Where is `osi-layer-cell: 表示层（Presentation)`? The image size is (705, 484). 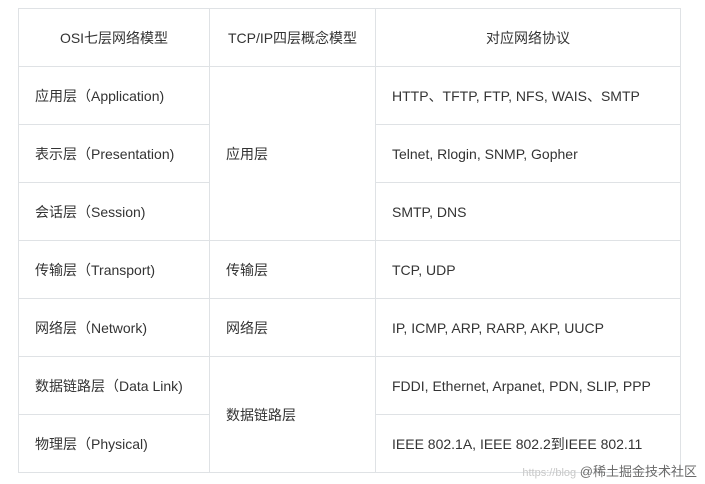 osi-layer-cell: 表示层（Presentation) is located at coordinates (114, 153).